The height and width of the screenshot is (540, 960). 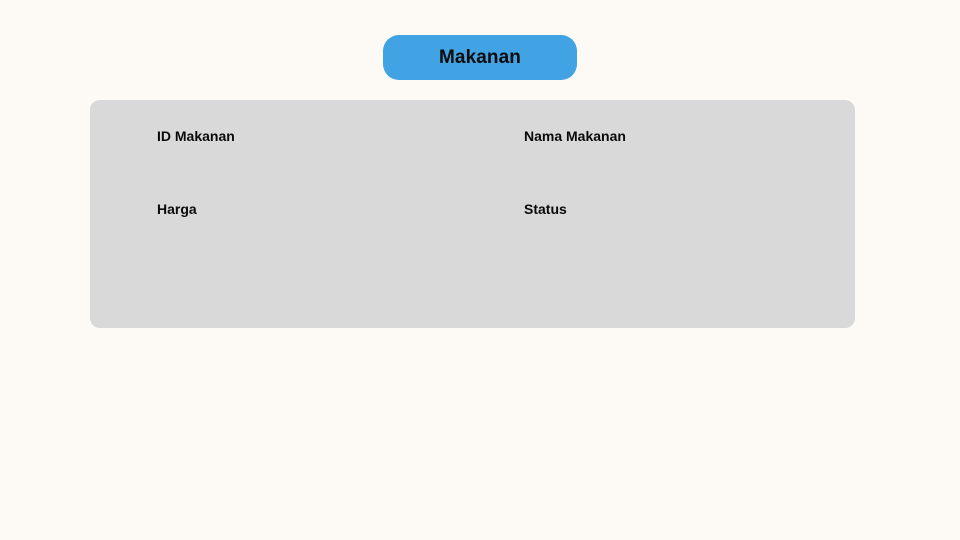 What do you see at coordinates (545, 209) in the screenshot?
I see `field-label-status: Status` at bounding box center [545, 209].